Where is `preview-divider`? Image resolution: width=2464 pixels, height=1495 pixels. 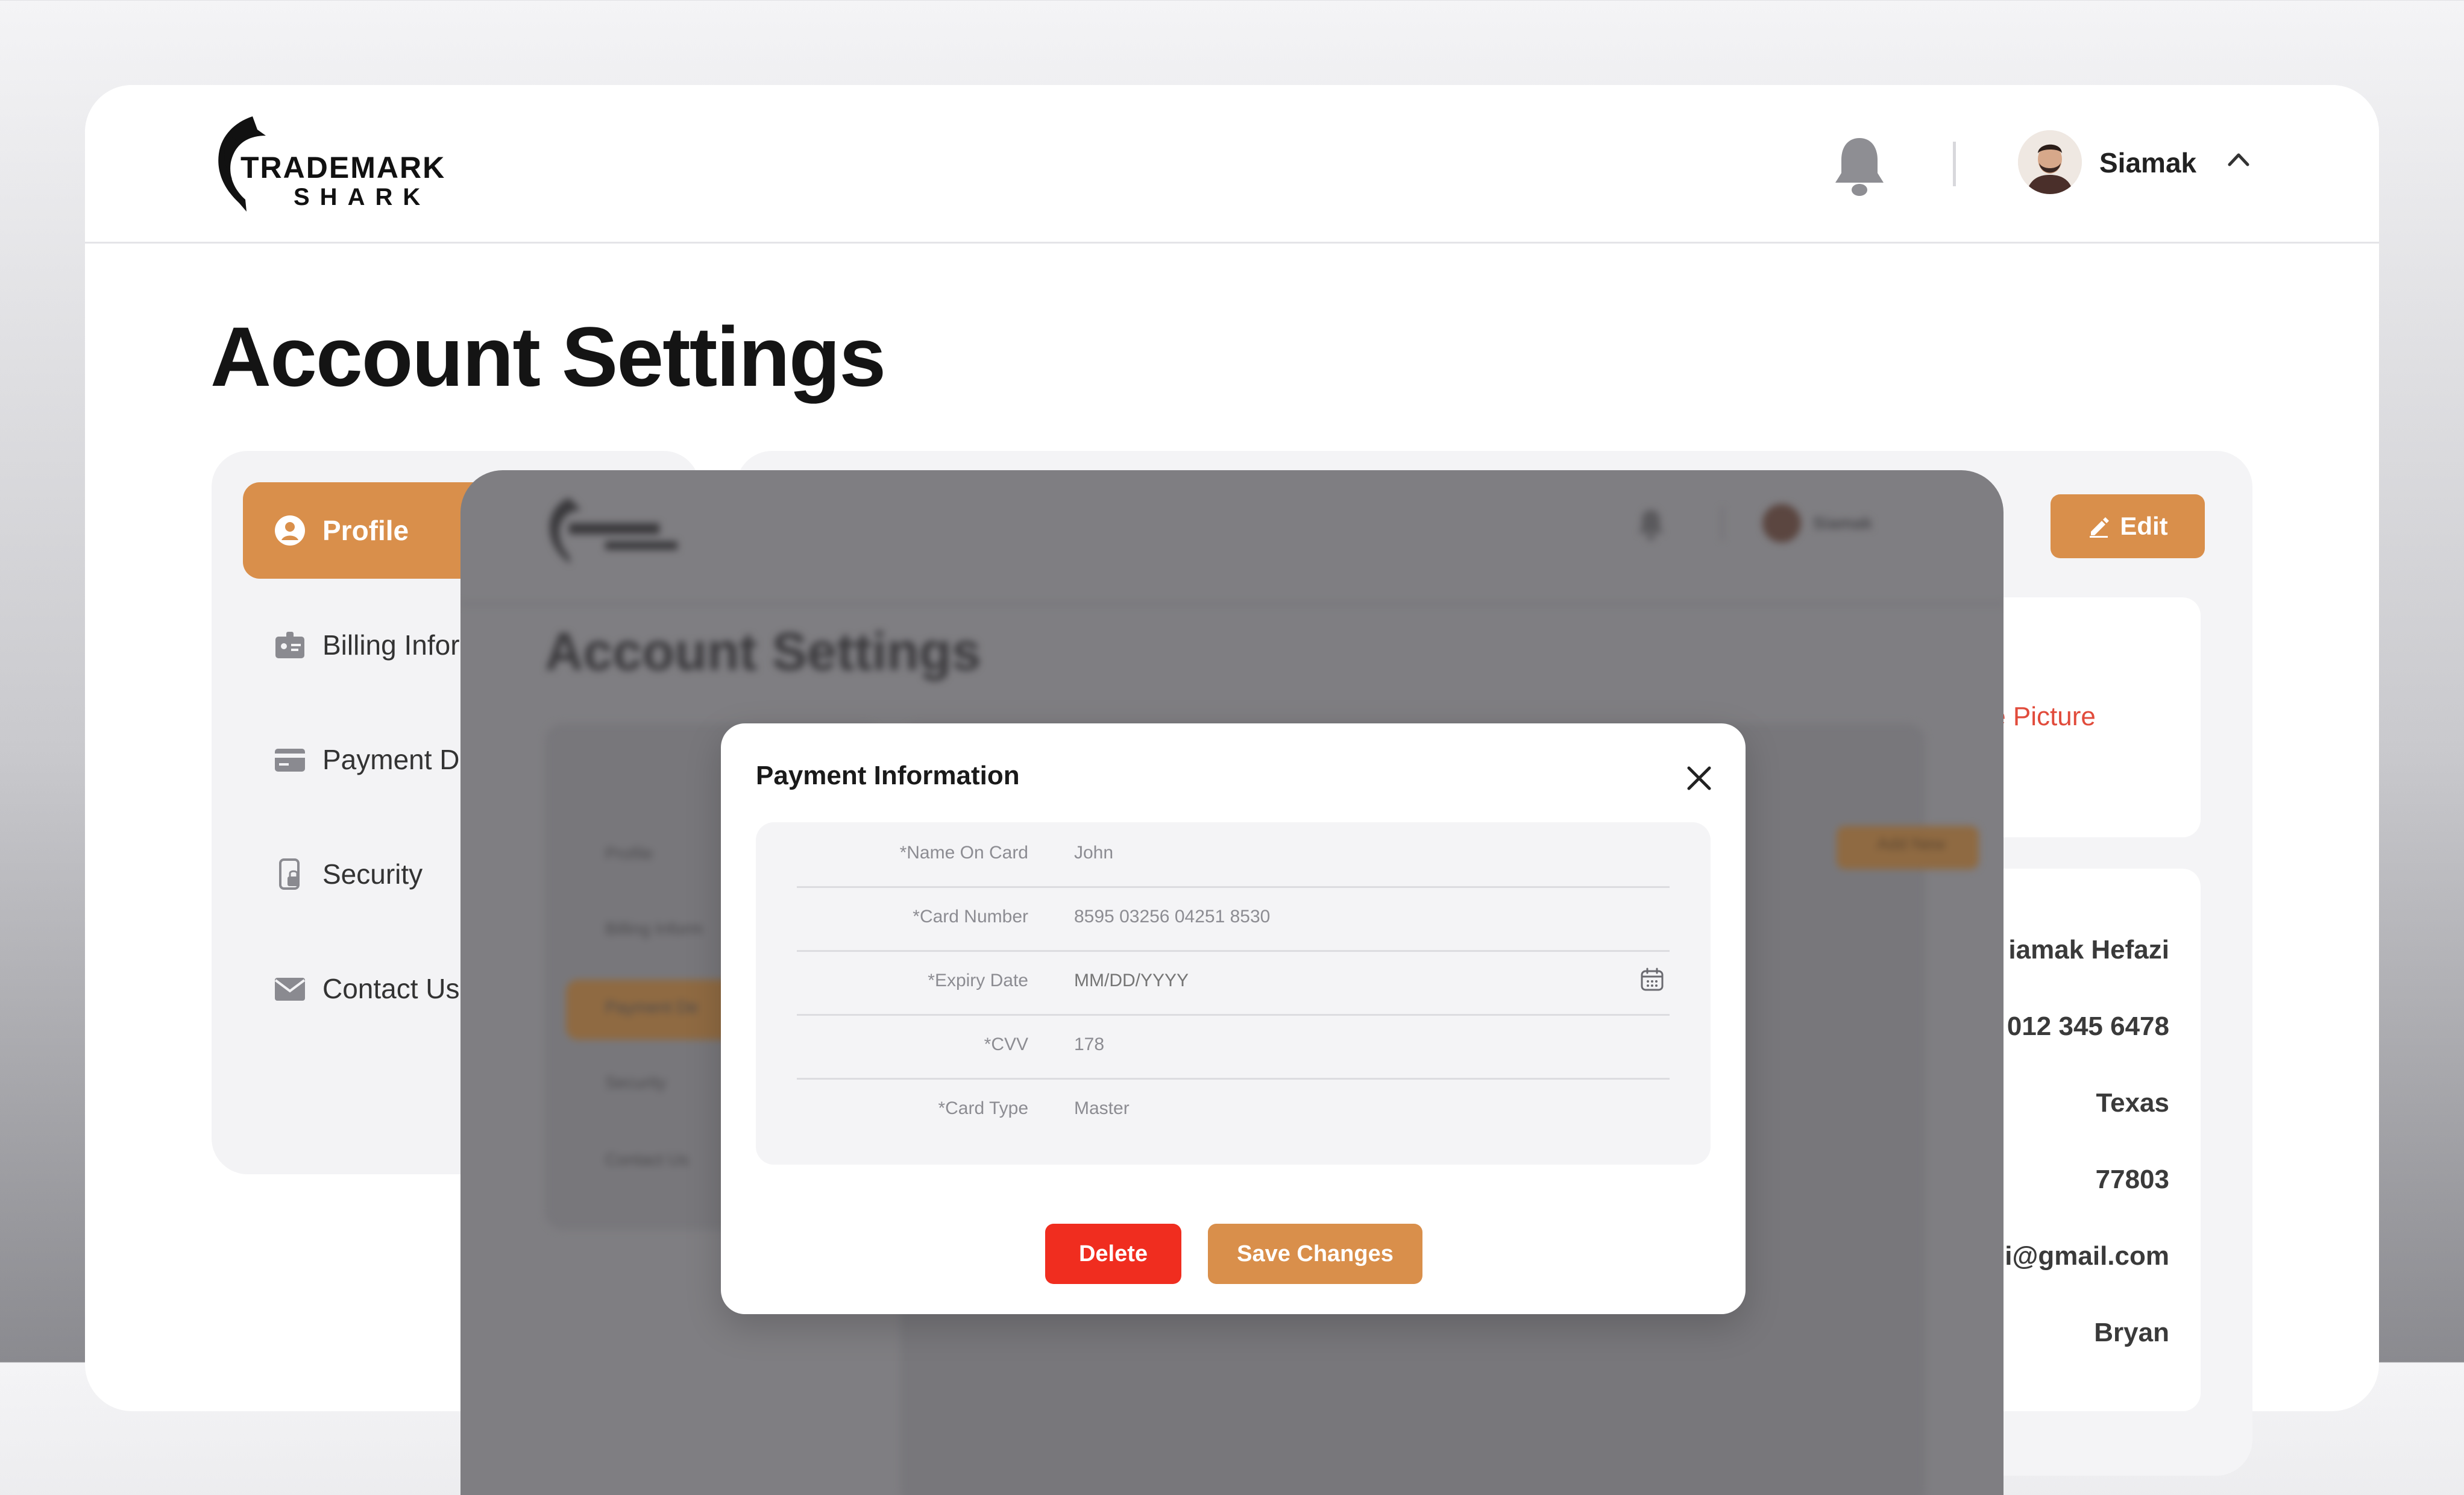
preview-divider is located at coordinates (1722, 524).